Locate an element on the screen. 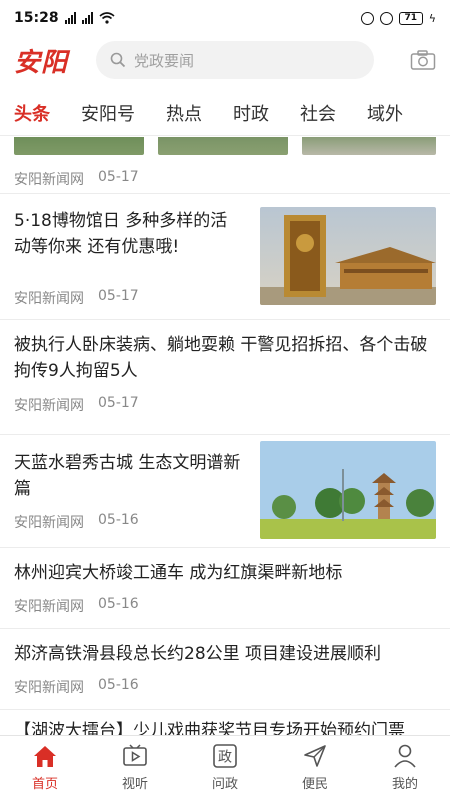 This screenshot has width=450, height=800. app-logo: 安阳 is located at coordinates (41, 62).